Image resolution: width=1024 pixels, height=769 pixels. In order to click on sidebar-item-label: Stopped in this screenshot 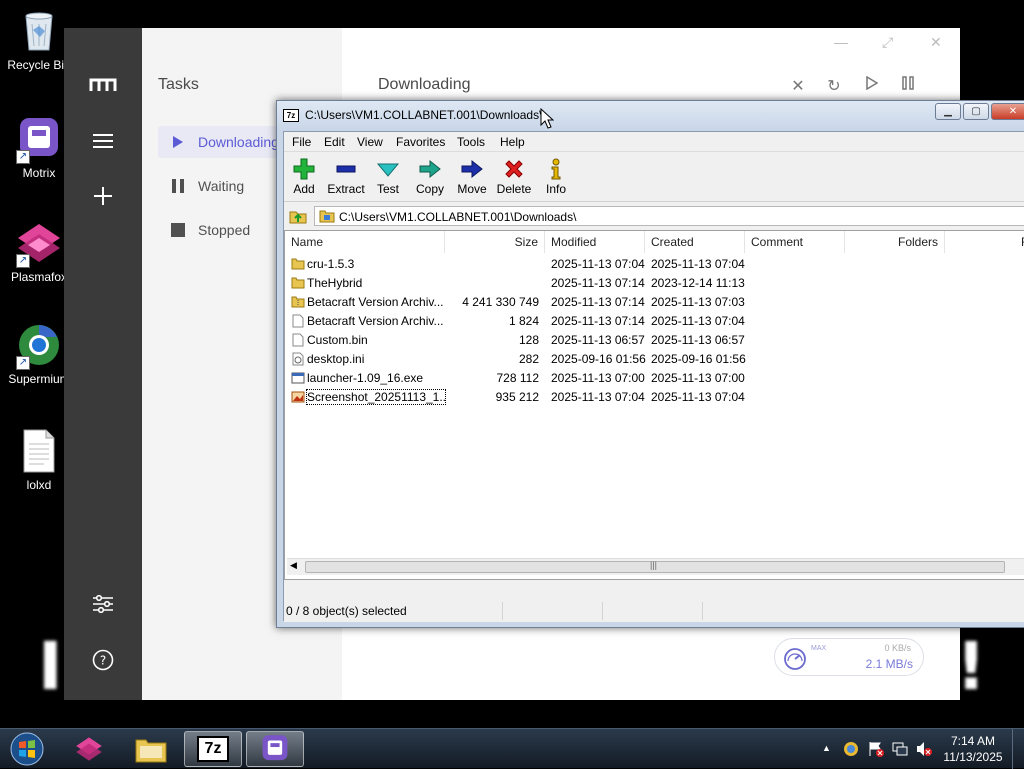, I will do `click(224, 230)`.